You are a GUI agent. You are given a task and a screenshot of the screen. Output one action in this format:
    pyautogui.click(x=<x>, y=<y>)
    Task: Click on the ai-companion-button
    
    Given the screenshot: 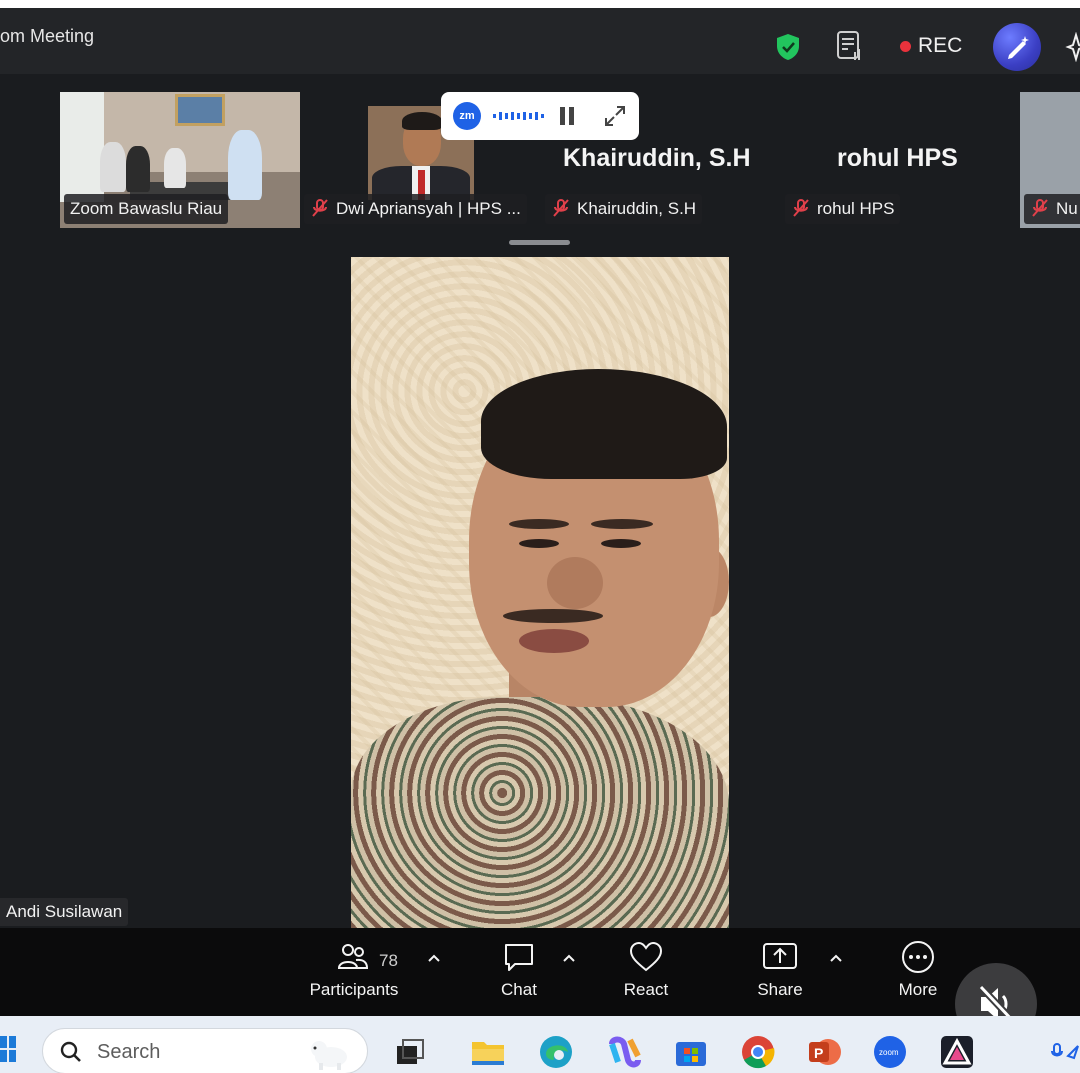 What is the action you would take?
    pyautogui.click(x=1017, y=47)
    